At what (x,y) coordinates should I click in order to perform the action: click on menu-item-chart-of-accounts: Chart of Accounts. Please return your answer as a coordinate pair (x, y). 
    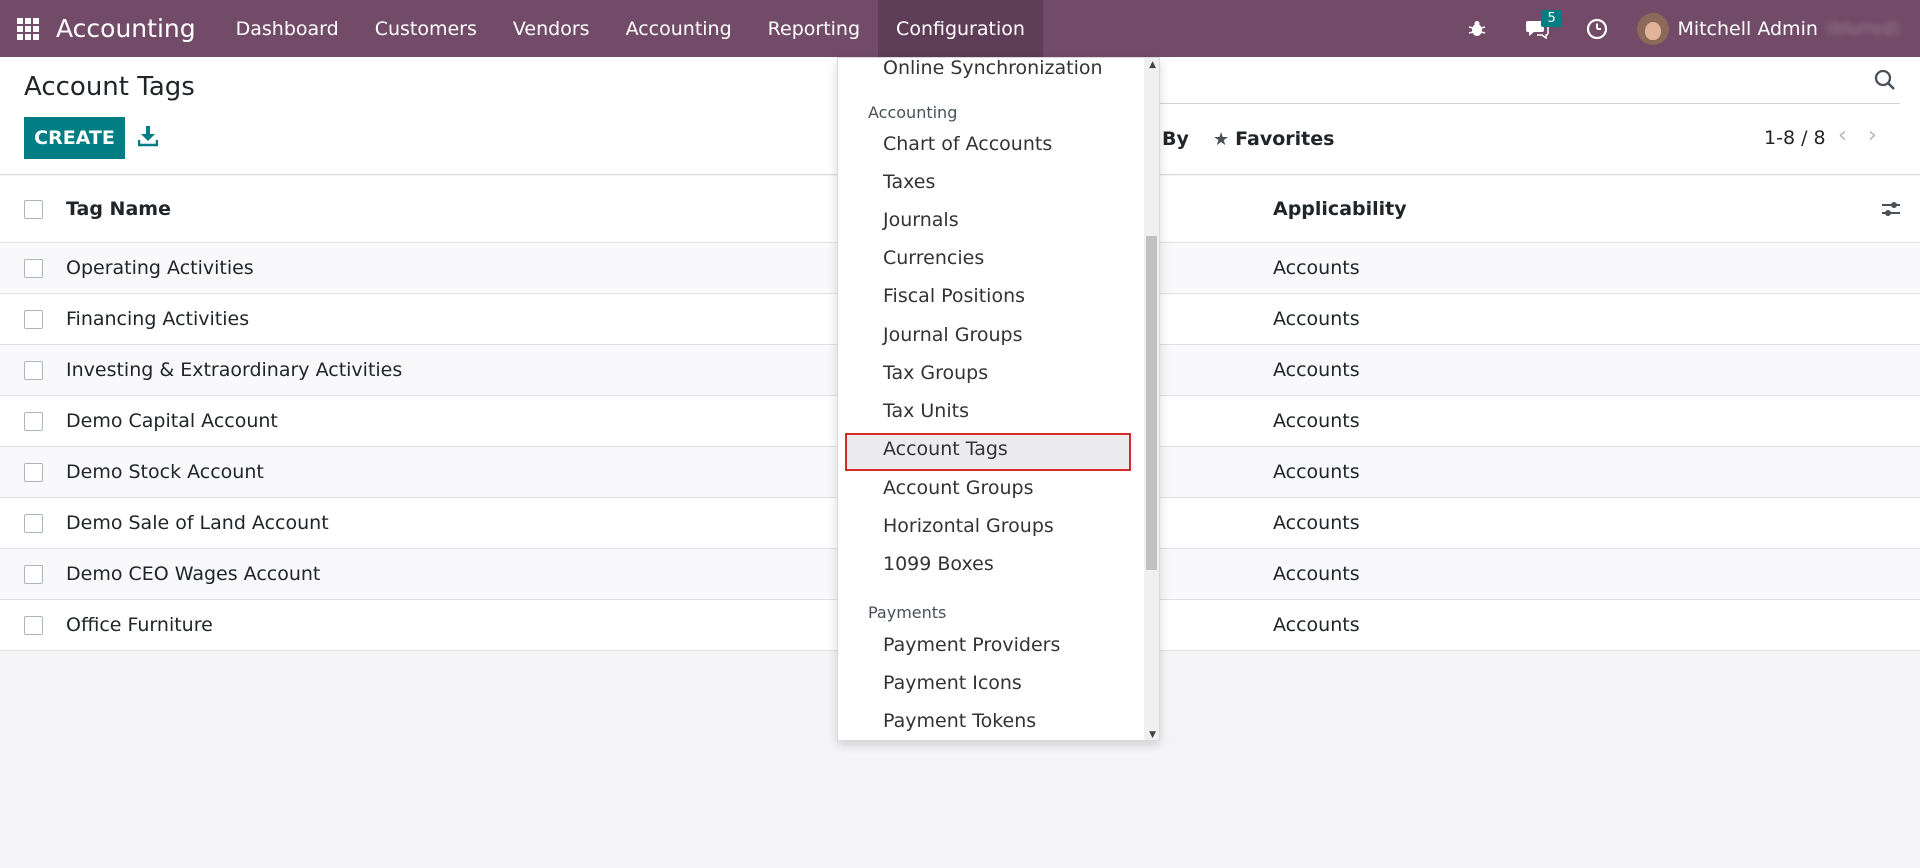
    Looking at the image, I should click on (967, 144).